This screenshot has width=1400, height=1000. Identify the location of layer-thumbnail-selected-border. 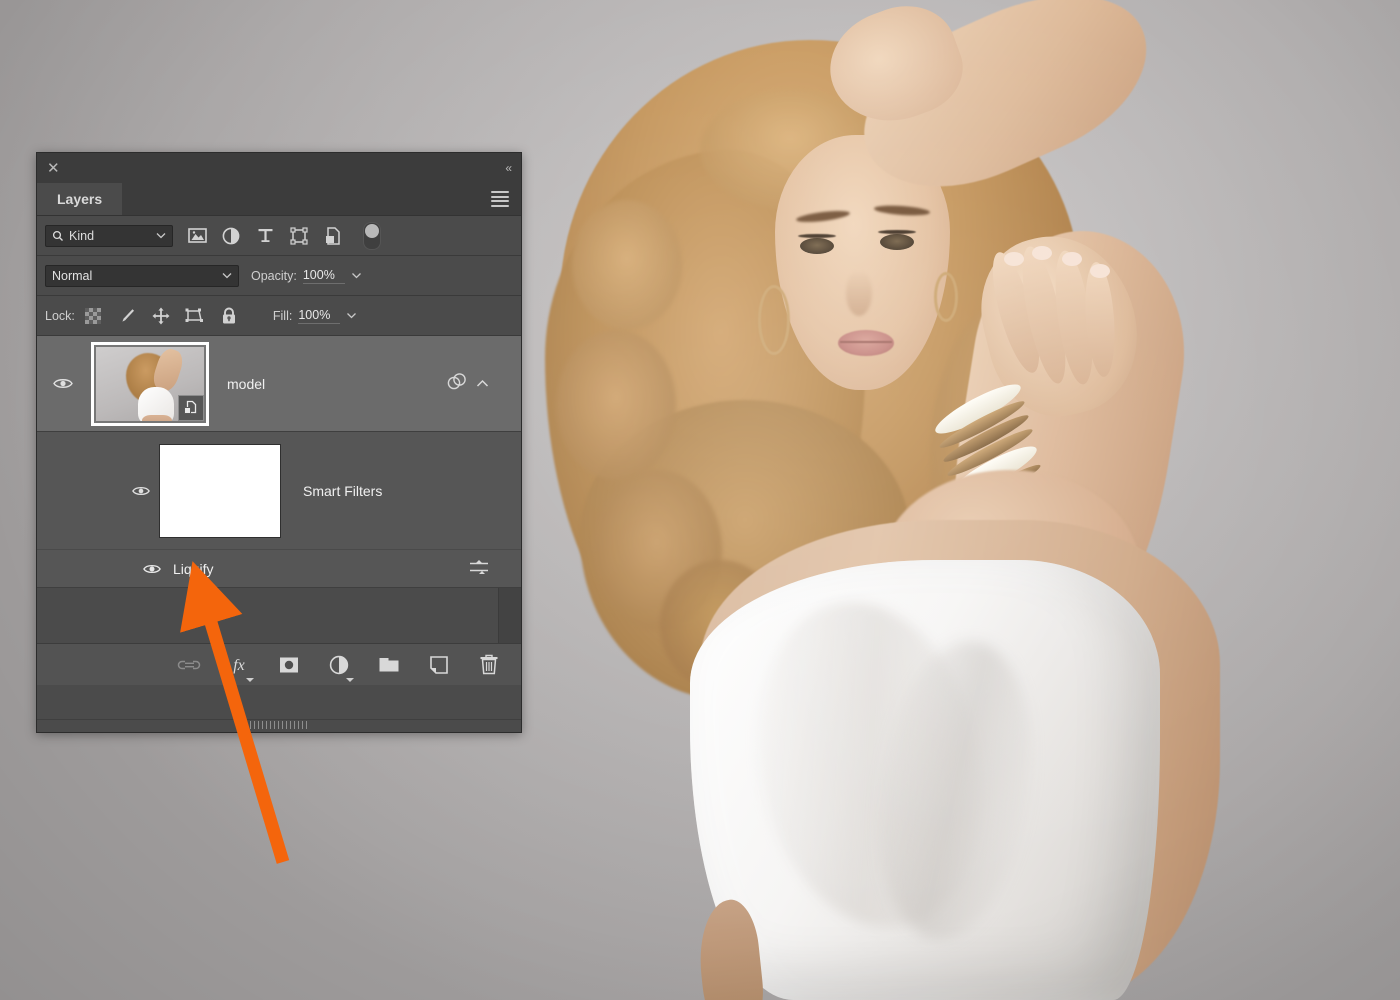
(150, 383).